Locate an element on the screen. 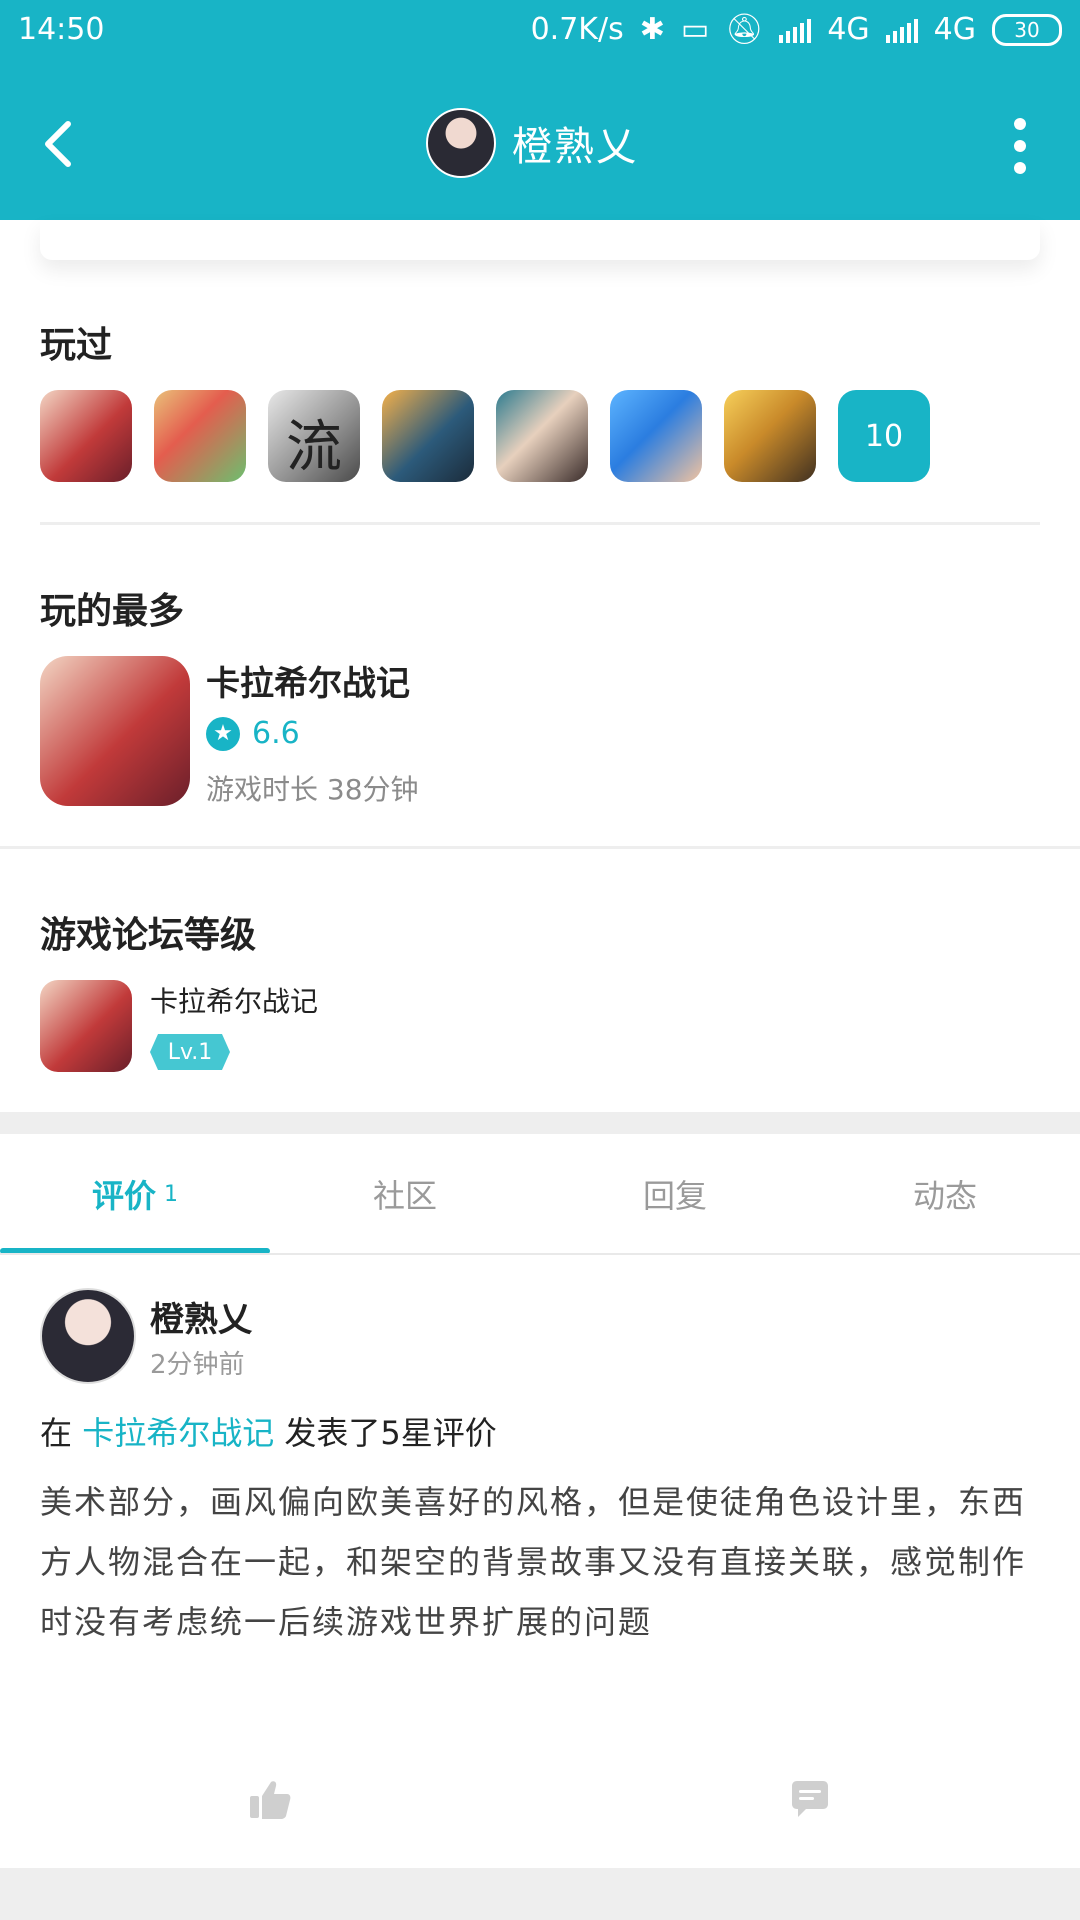 Image resolution: width=1080 pixels, height=1920 pixels. played-title: 玩过 is located at coordinates (76, 345).